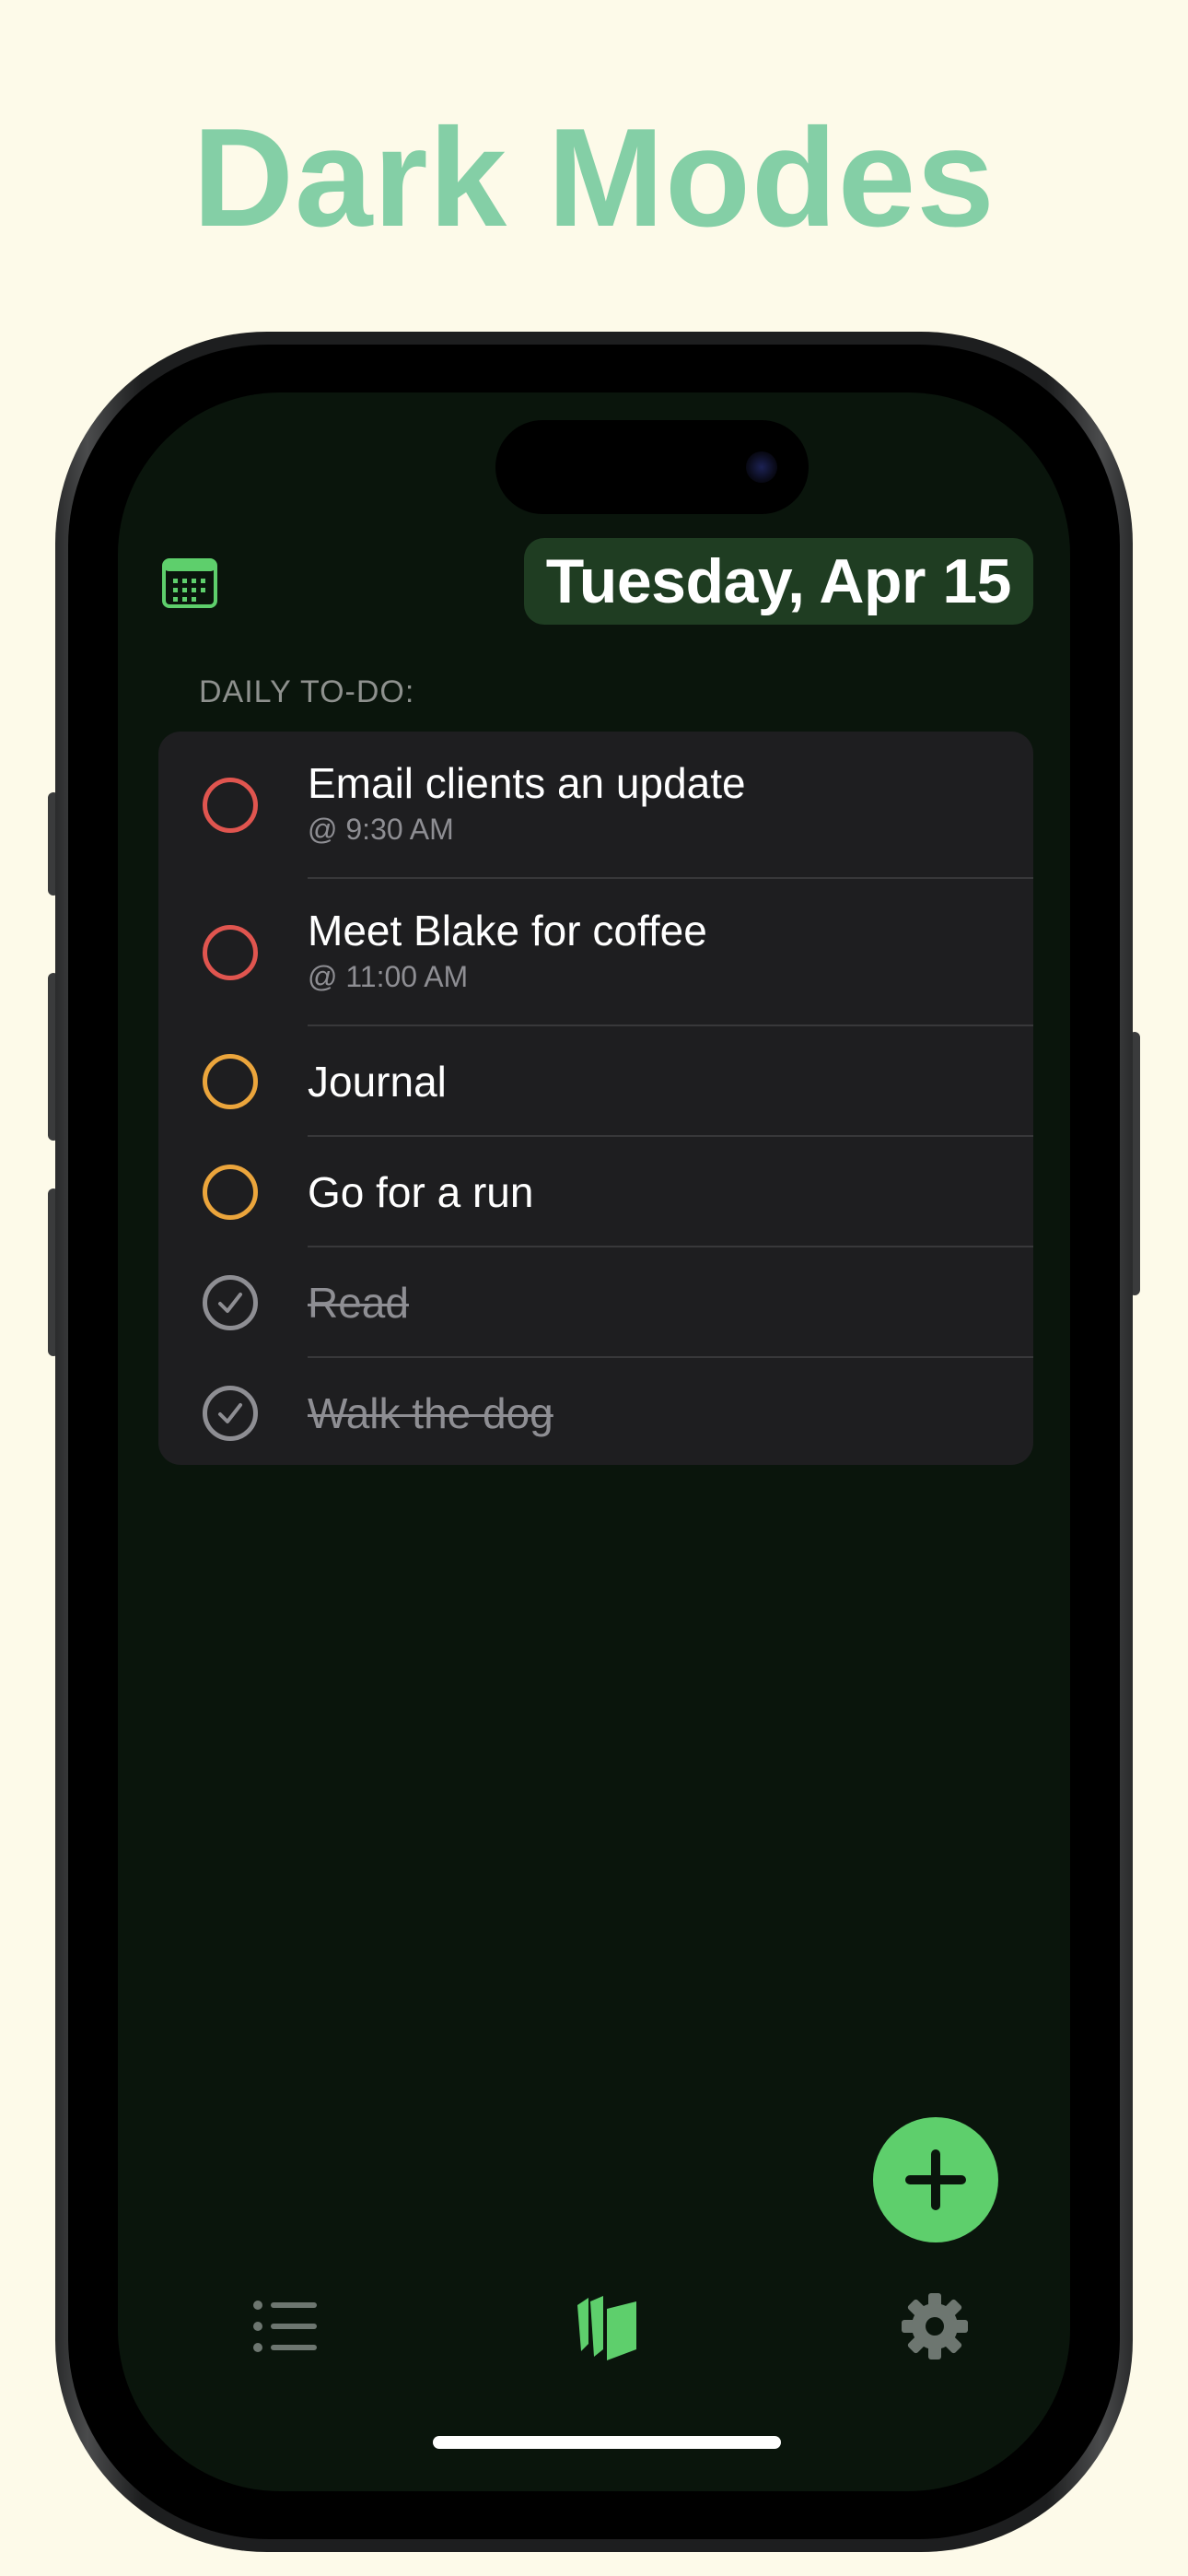 Image resolution: width=1188 pixels, height=2576 pixels. I want to click on tab-settings, so click(934, 2326).